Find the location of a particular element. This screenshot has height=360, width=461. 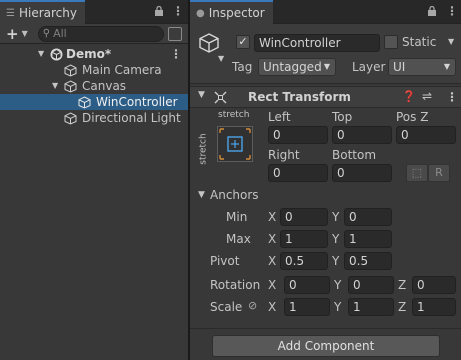

right-label: Right is located at coordinates (284, 155).